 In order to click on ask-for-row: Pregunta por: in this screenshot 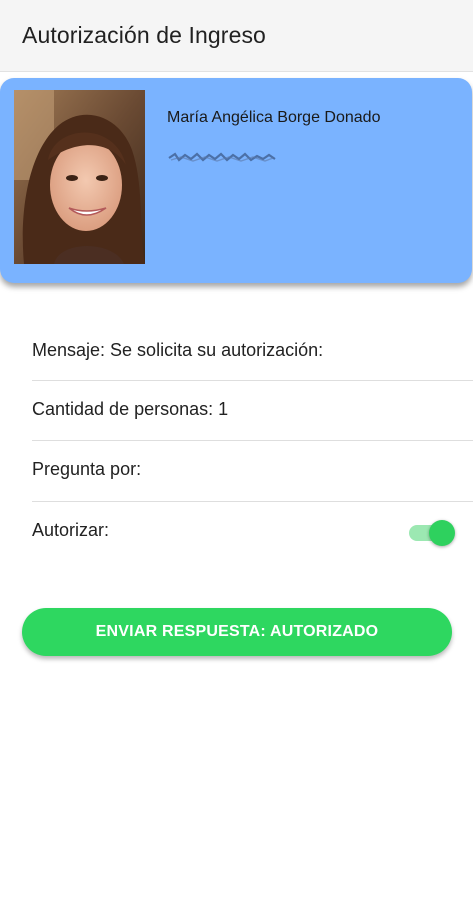, I will do `click(252, 471)`.